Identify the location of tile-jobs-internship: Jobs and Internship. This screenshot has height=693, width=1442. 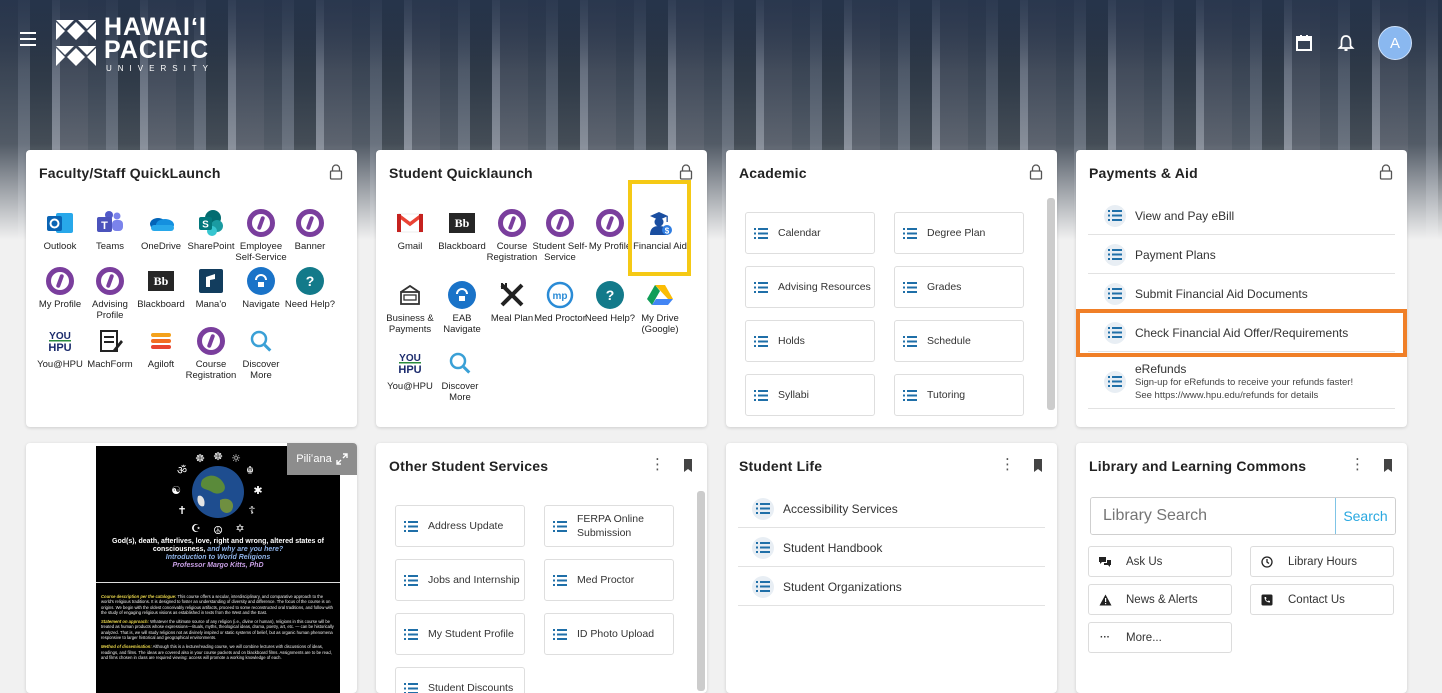
(460, 580).